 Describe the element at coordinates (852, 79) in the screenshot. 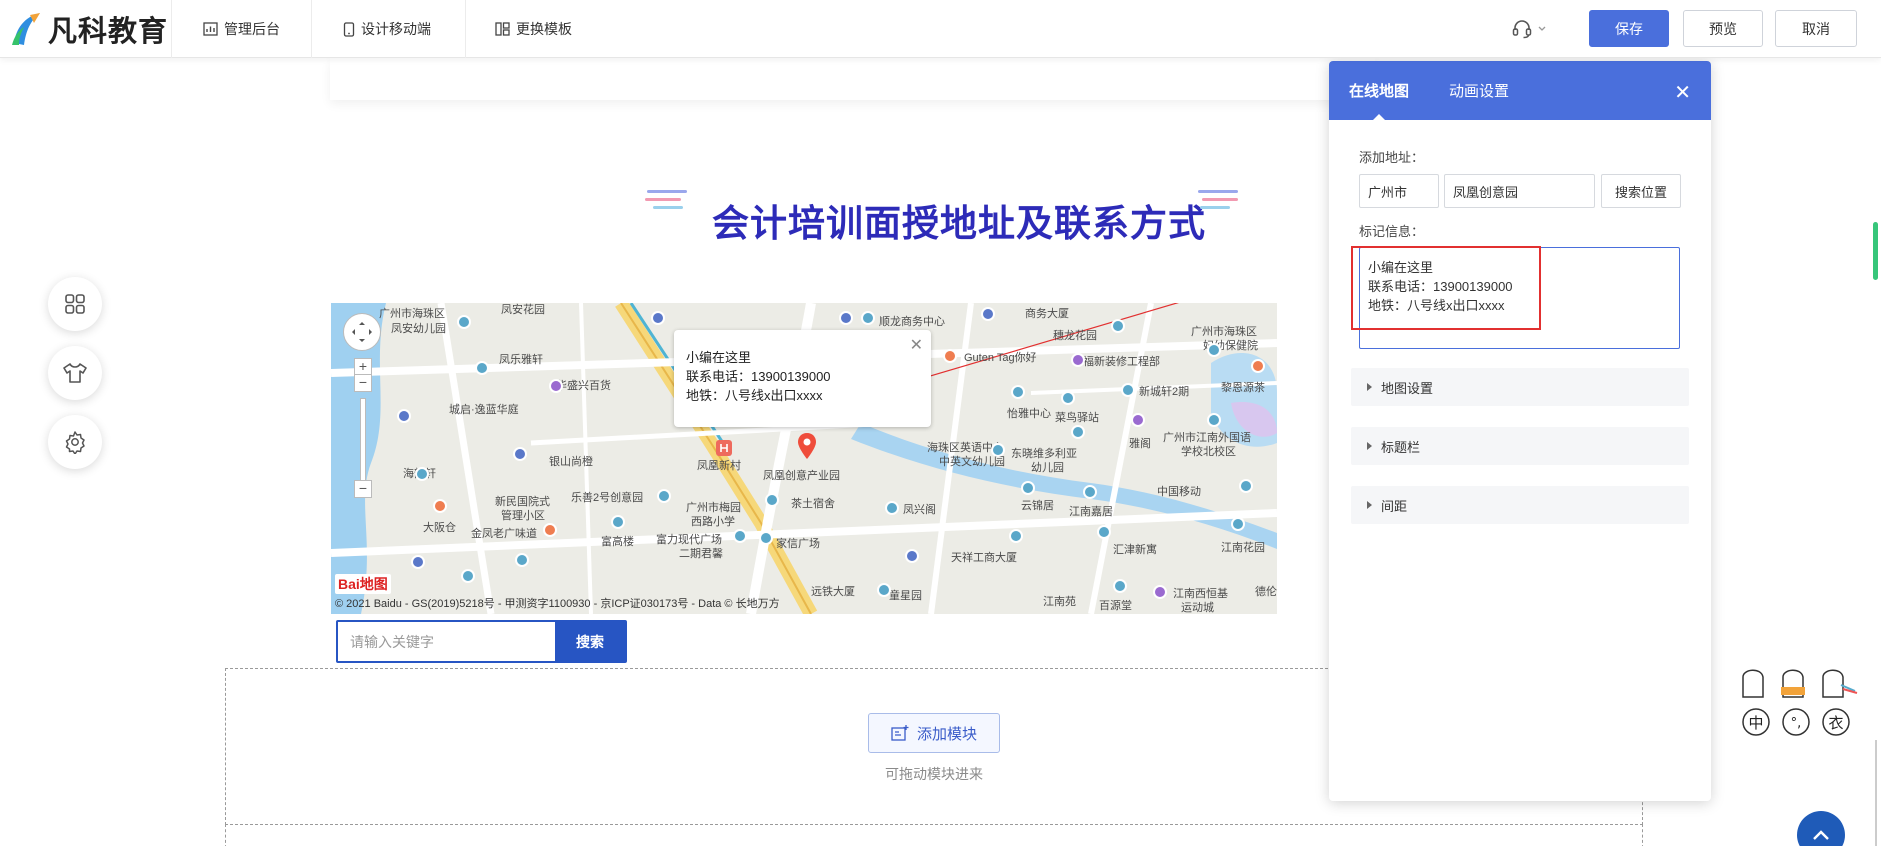

I see `previous-module` at that location.